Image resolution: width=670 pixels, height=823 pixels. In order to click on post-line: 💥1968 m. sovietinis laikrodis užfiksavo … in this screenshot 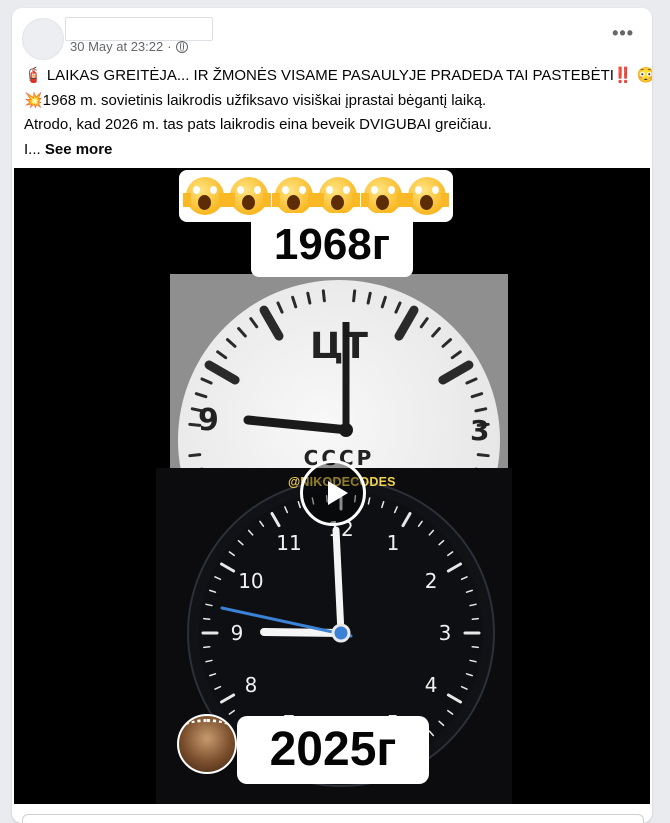, I will do `click(255, 100)`.